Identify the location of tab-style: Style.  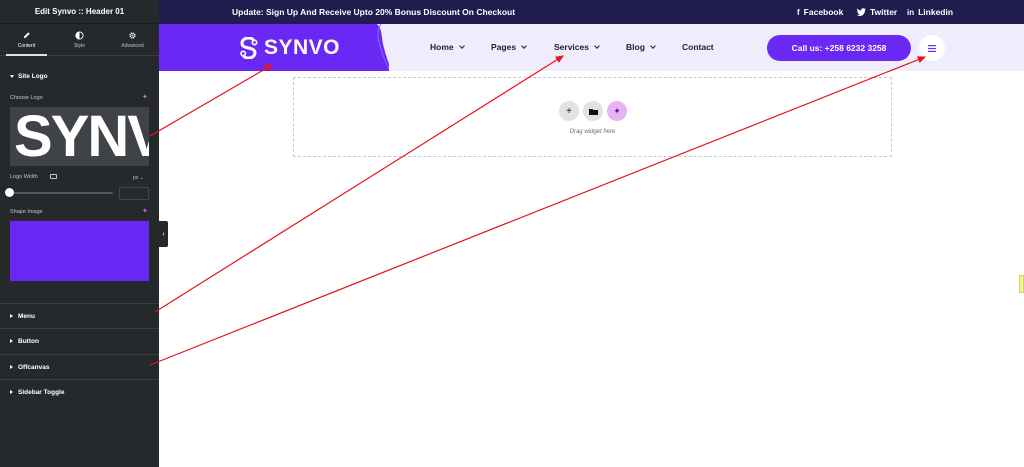
(79, 39).